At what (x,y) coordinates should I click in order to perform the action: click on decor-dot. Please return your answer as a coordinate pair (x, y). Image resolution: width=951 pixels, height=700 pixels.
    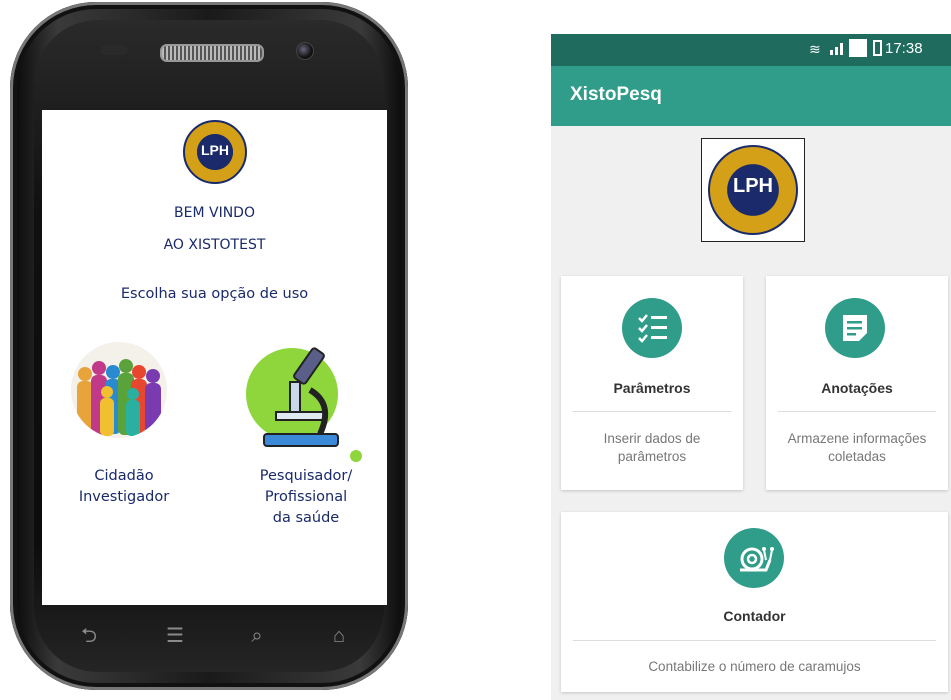
    Looking at the image, I should click on (356, 456).